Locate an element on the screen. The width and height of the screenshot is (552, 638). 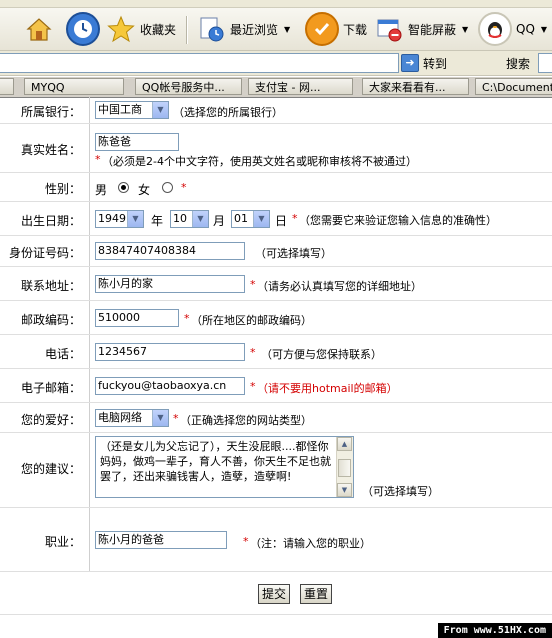
form-row-phone: 电话： 1234567 * （可方便与您保持联系） is located at coordinates (276, 352).